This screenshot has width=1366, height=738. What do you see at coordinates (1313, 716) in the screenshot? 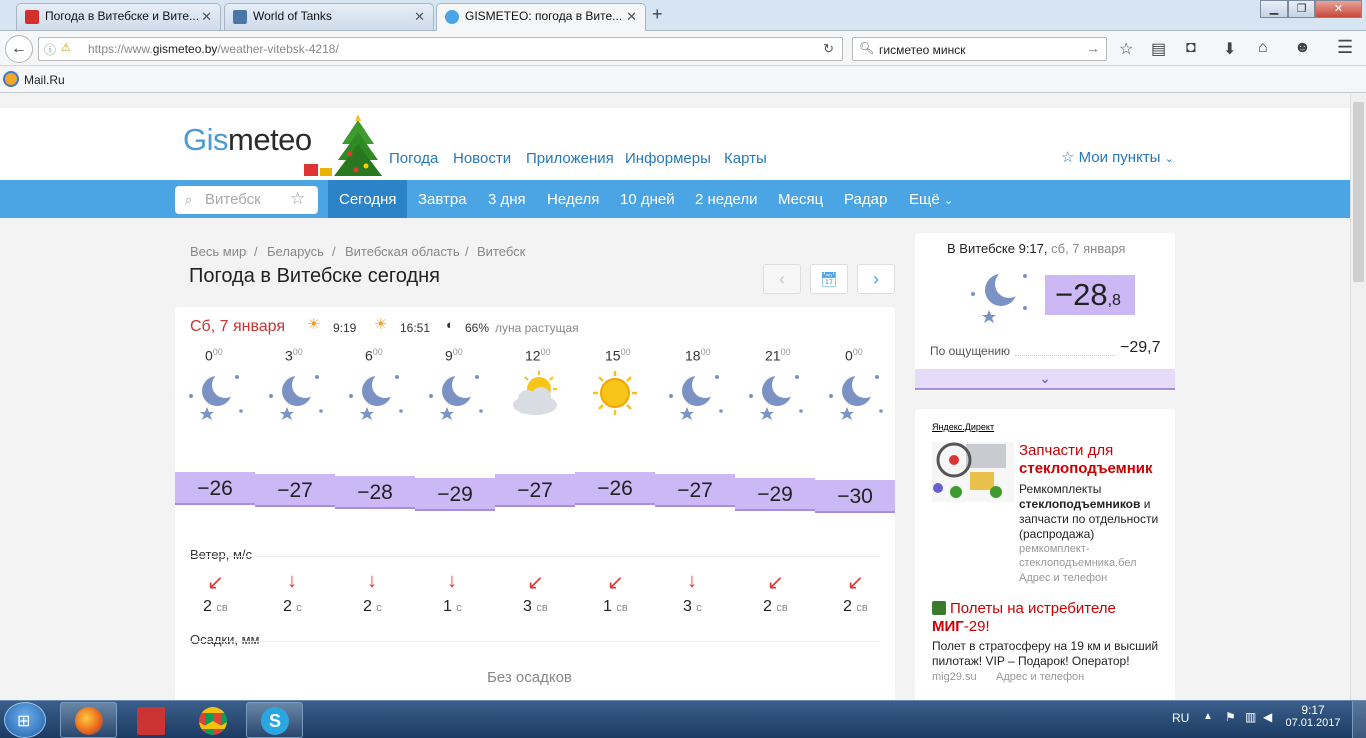
I see `clock: 9:17 07.01.2017` at bounding box center [1313, 716].